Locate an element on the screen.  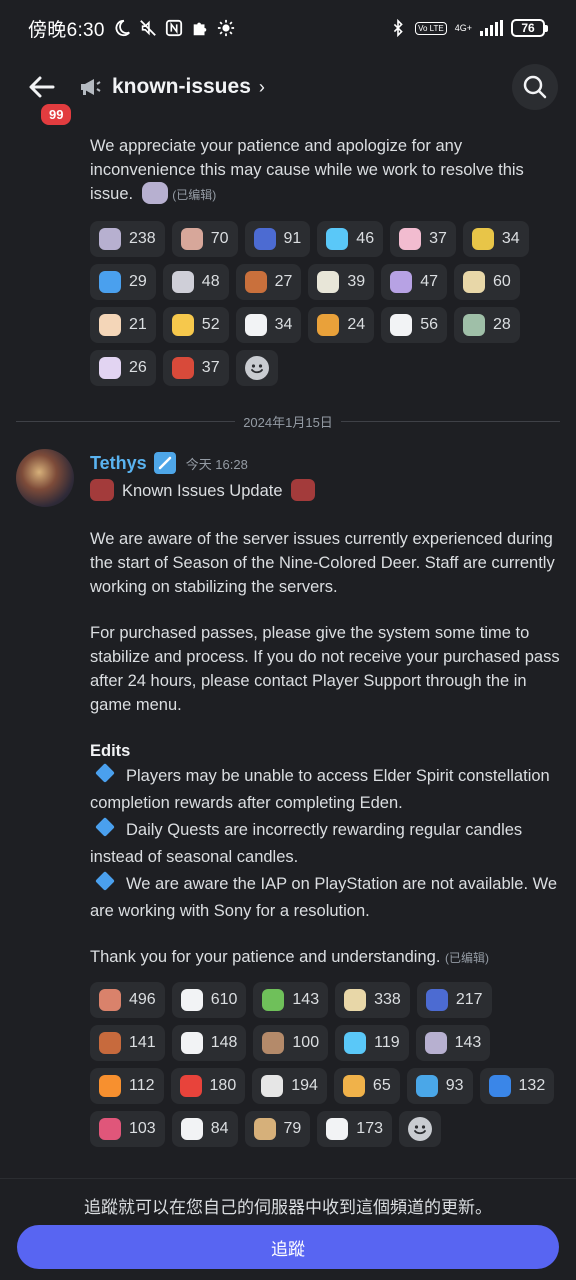
blue-diamond-icon is located at coordinates (105, 773).